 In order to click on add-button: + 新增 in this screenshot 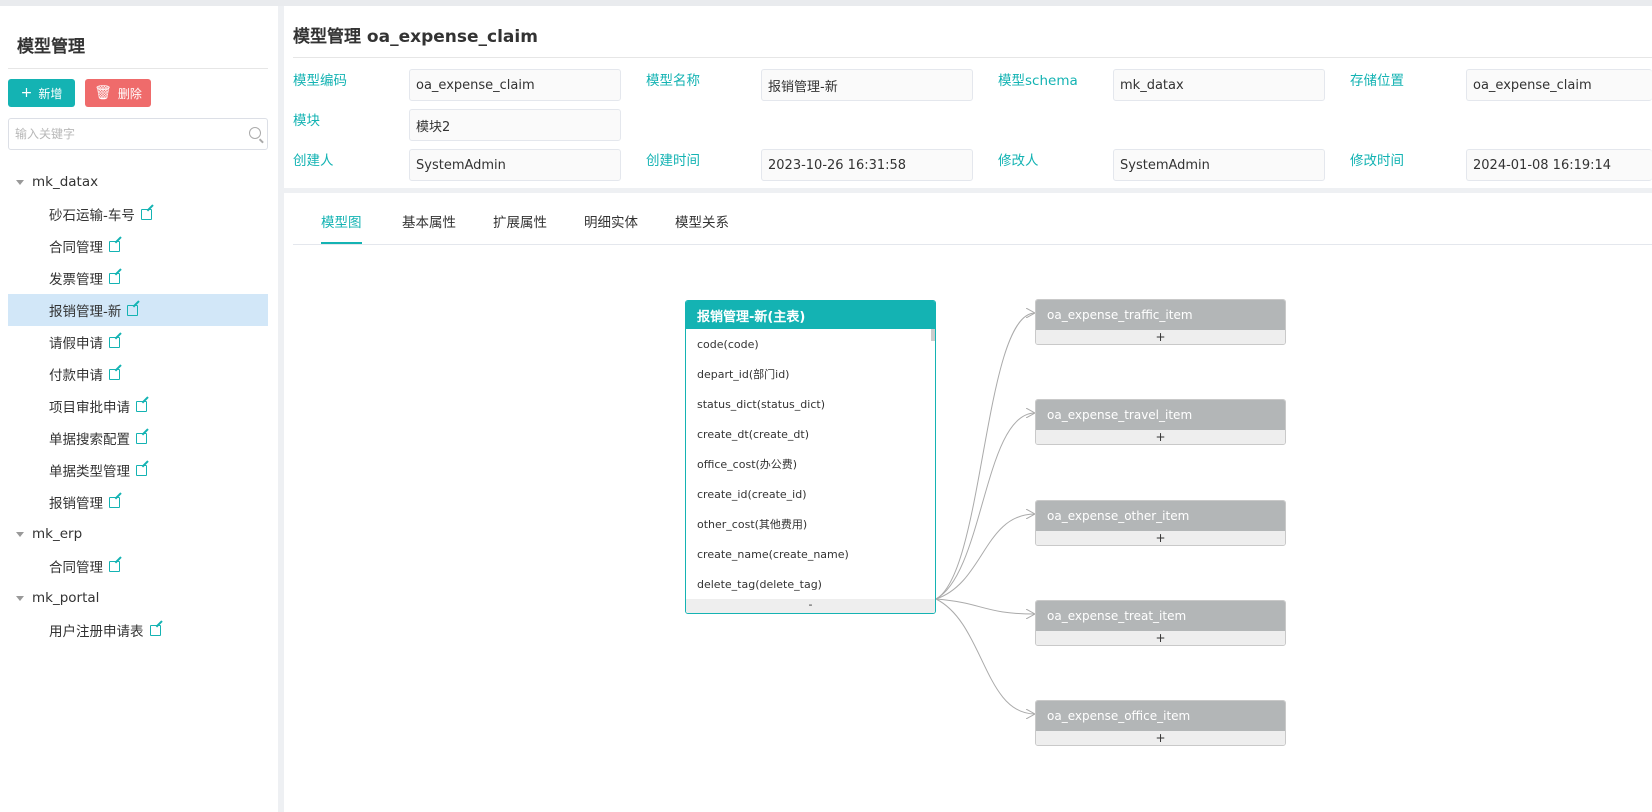, I will do `click(41, 93)`.